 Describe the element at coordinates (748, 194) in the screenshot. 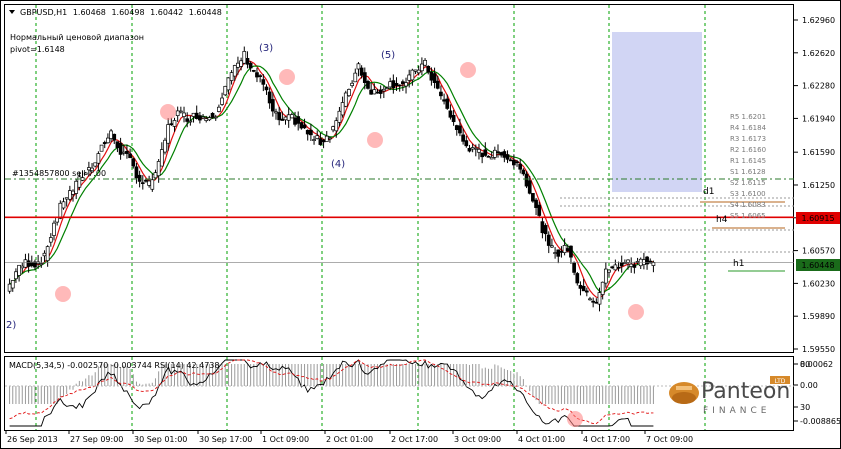

I see `pivot-level-label: S3 1.6100` at that location.